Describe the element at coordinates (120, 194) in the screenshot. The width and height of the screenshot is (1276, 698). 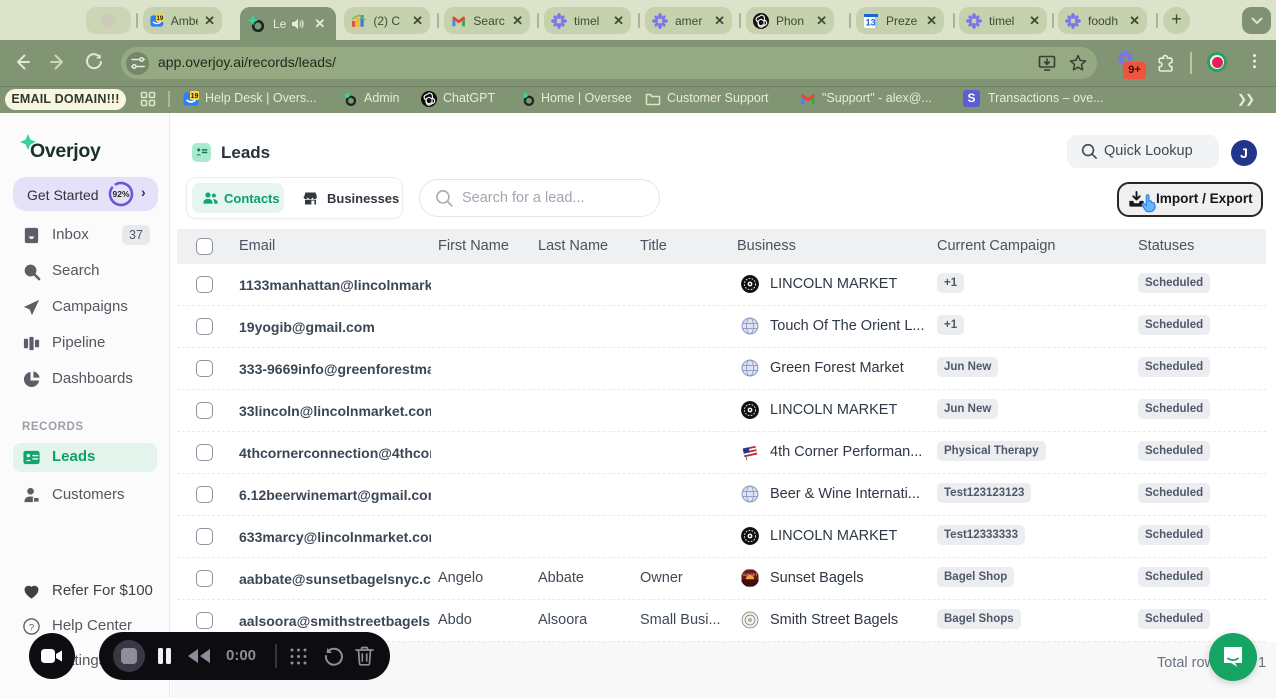
I see `svg-text: 92%` at that location.